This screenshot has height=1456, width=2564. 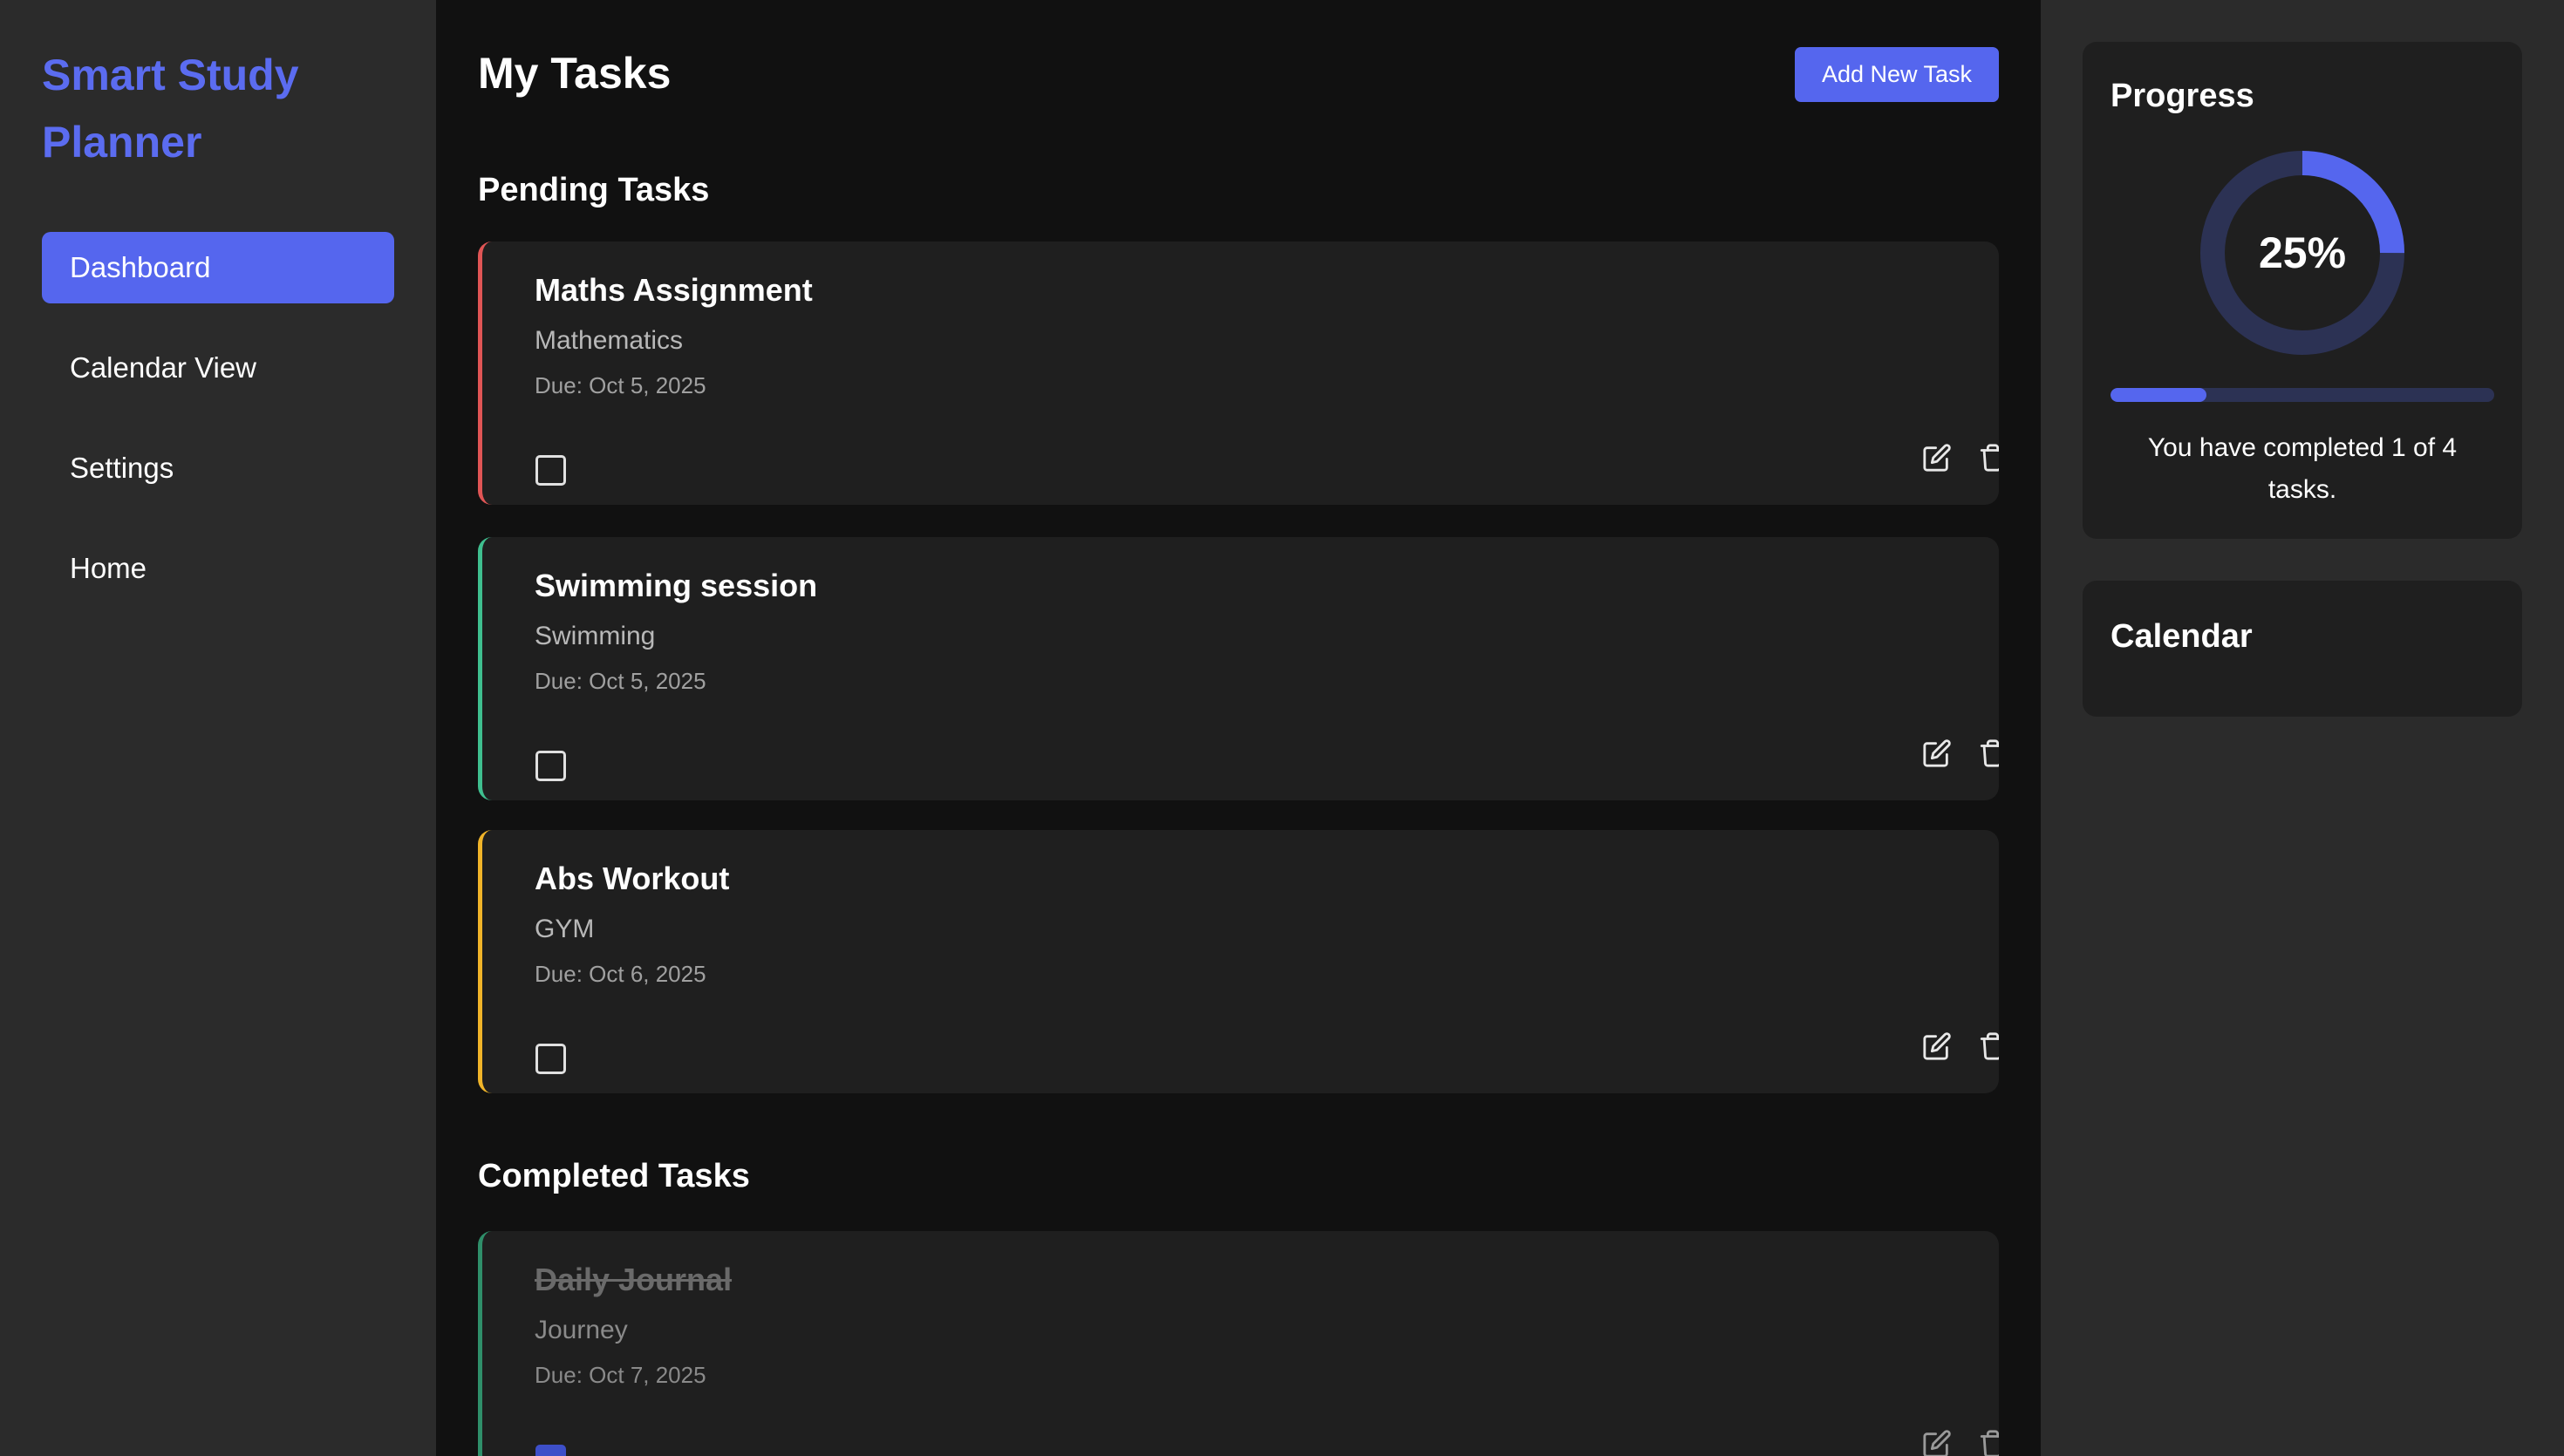 I want to click on progress-summary: You have completed 1 of 4 tasks., so click(x=2302, y=468).